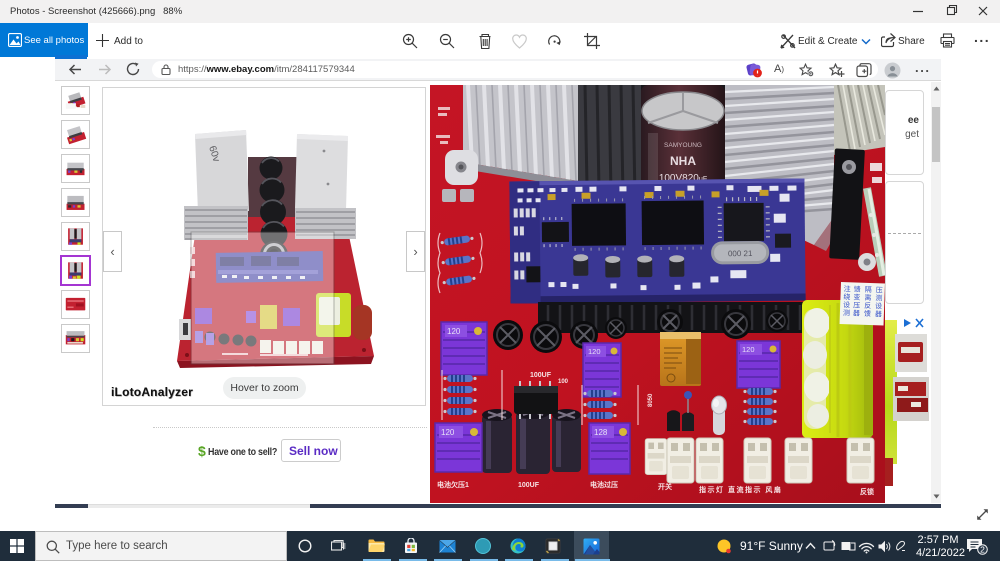 The width and height of the screenshot is (1000, 561). What do you see at coordinates (604, 484) in the screenshot?
I see `svg-text: 电池过压` at bounding box center [604, 484].